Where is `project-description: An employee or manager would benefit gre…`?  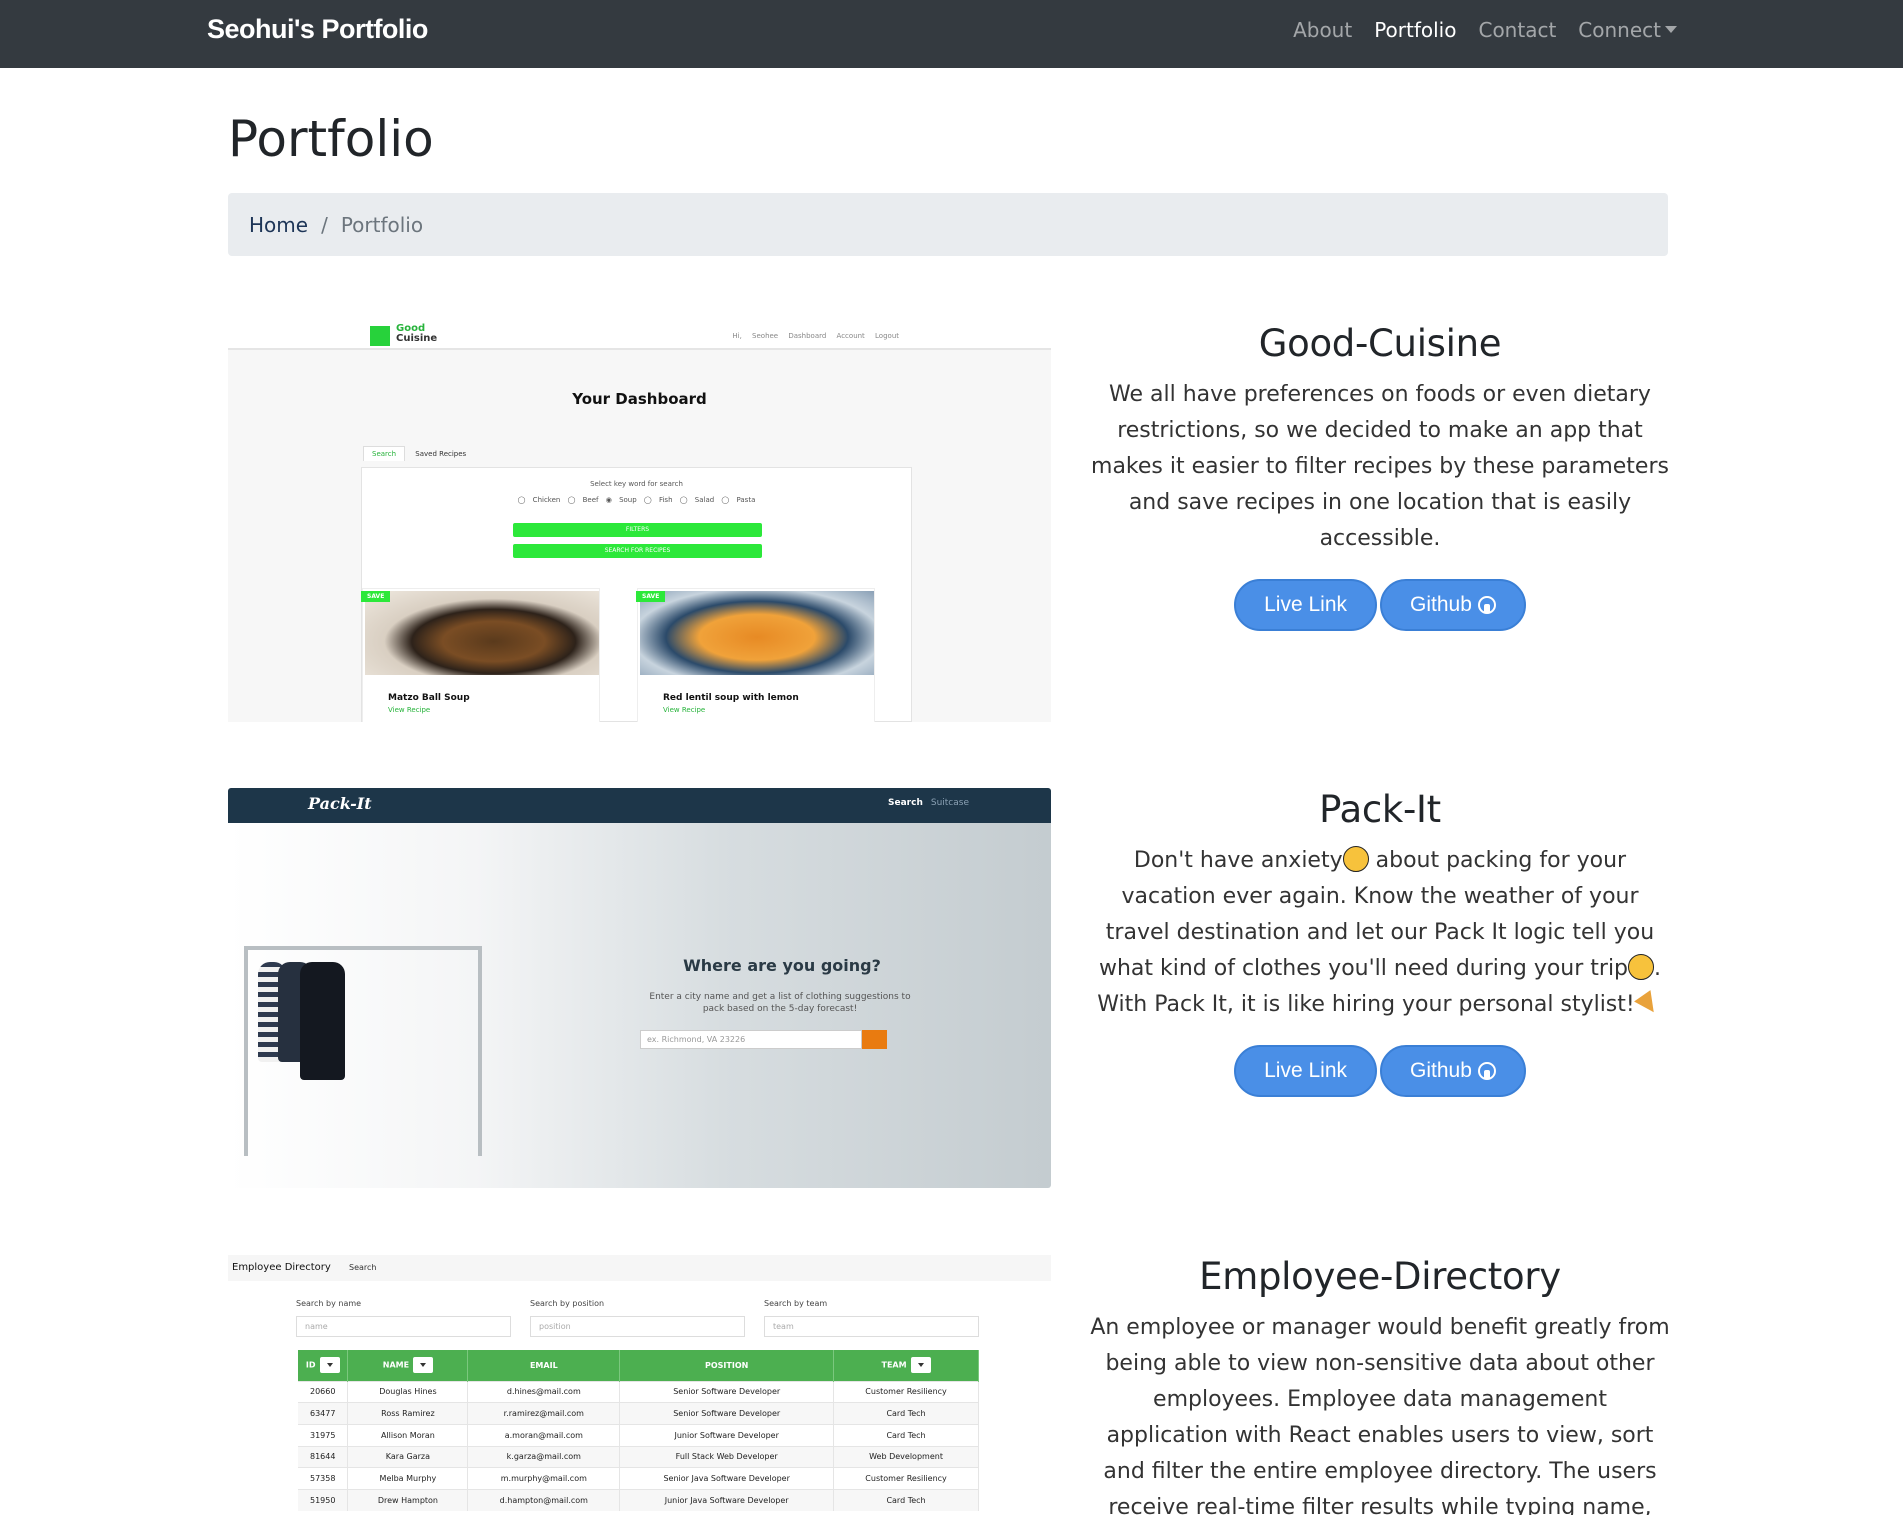 project-description: An employee or manager would benefit gre… is located at coordinates (1380, 1415).